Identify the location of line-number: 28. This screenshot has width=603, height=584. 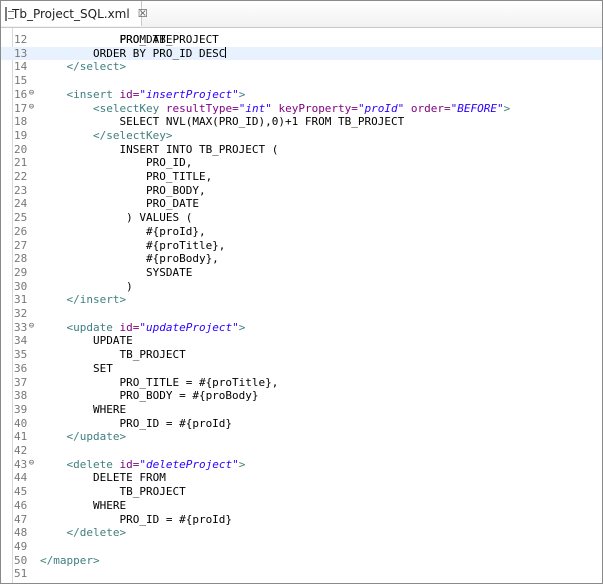
(21, 259).